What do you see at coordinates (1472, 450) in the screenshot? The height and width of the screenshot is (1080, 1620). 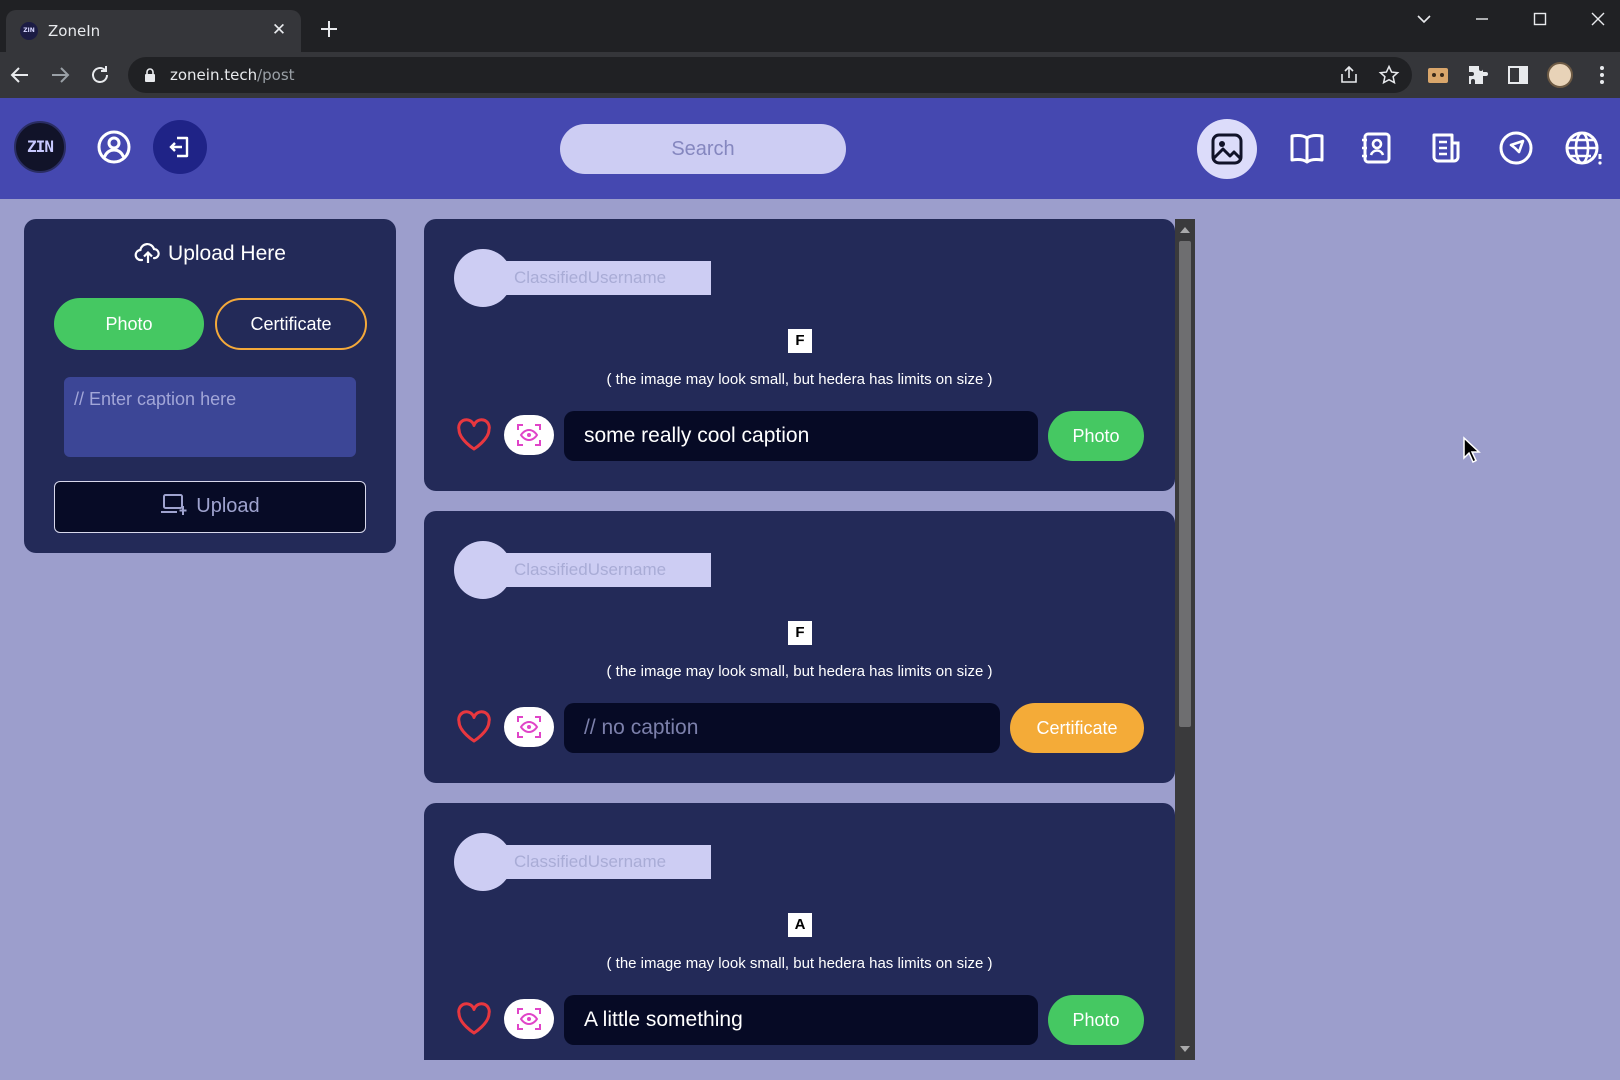 I see `mouse-cursor-icon` at bounding box center [1472, 450].